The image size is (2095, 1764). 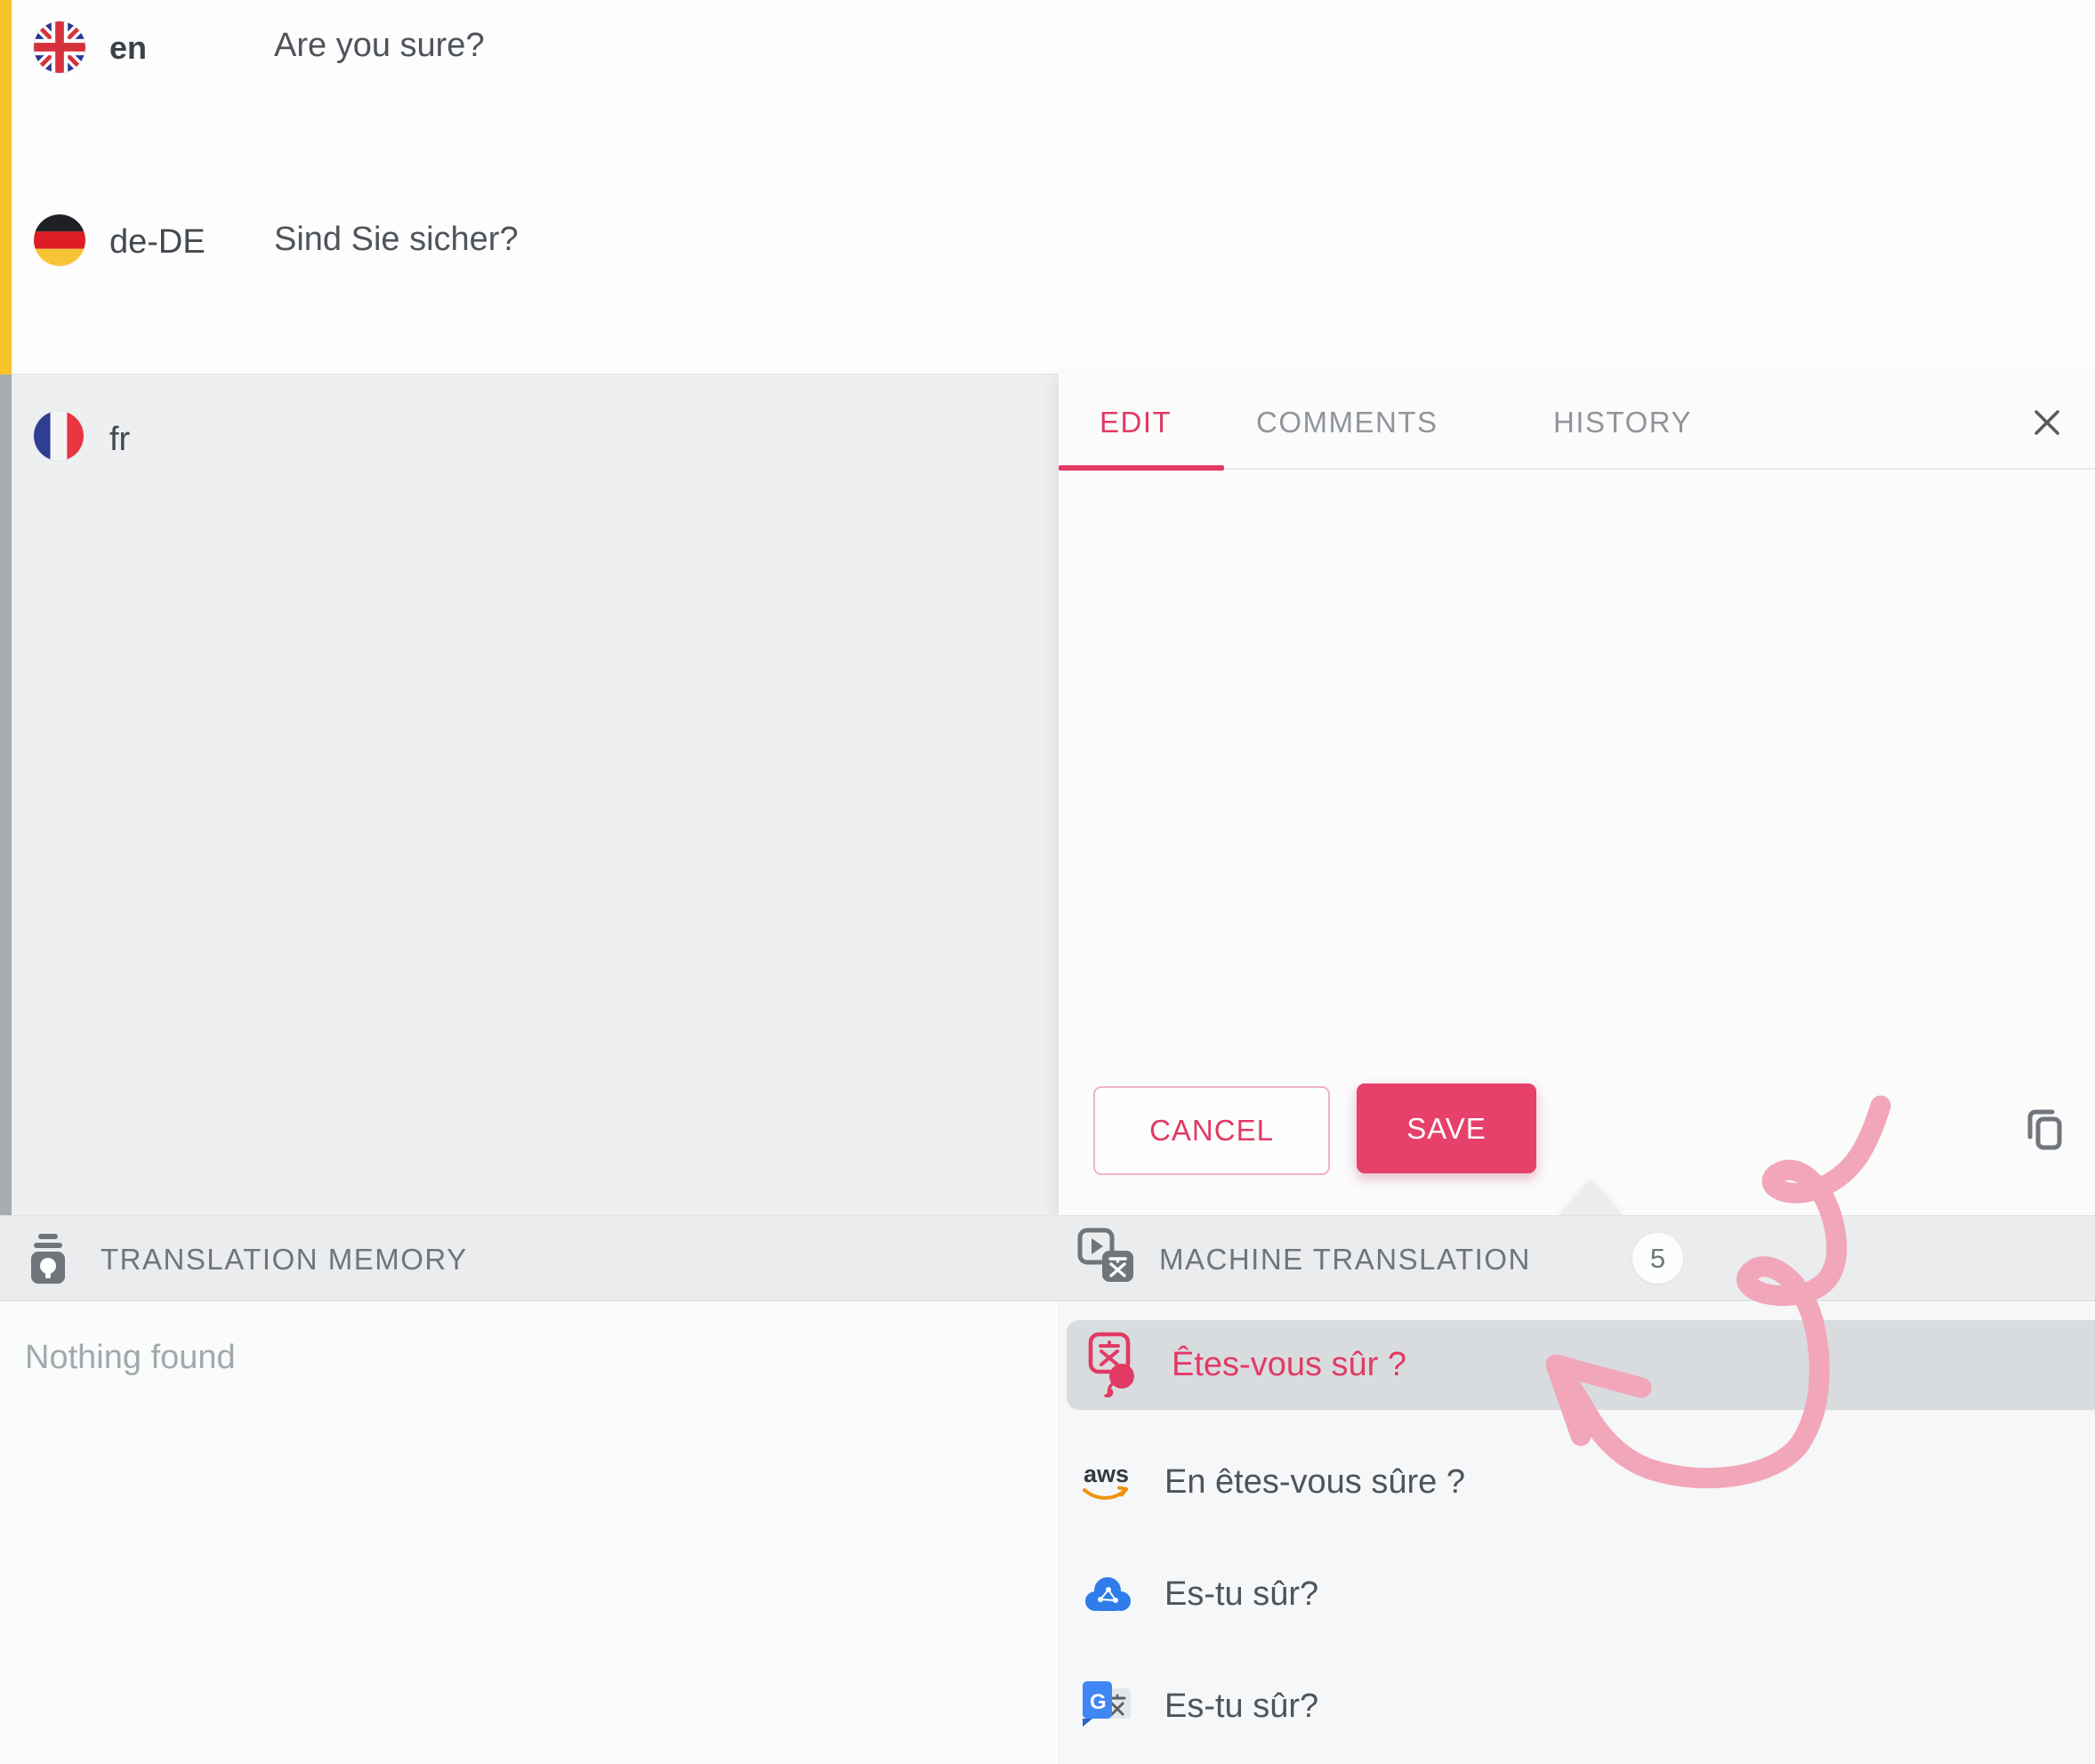 I want to click on aws-logo-text: aws, so click(x=1106, y=1474).